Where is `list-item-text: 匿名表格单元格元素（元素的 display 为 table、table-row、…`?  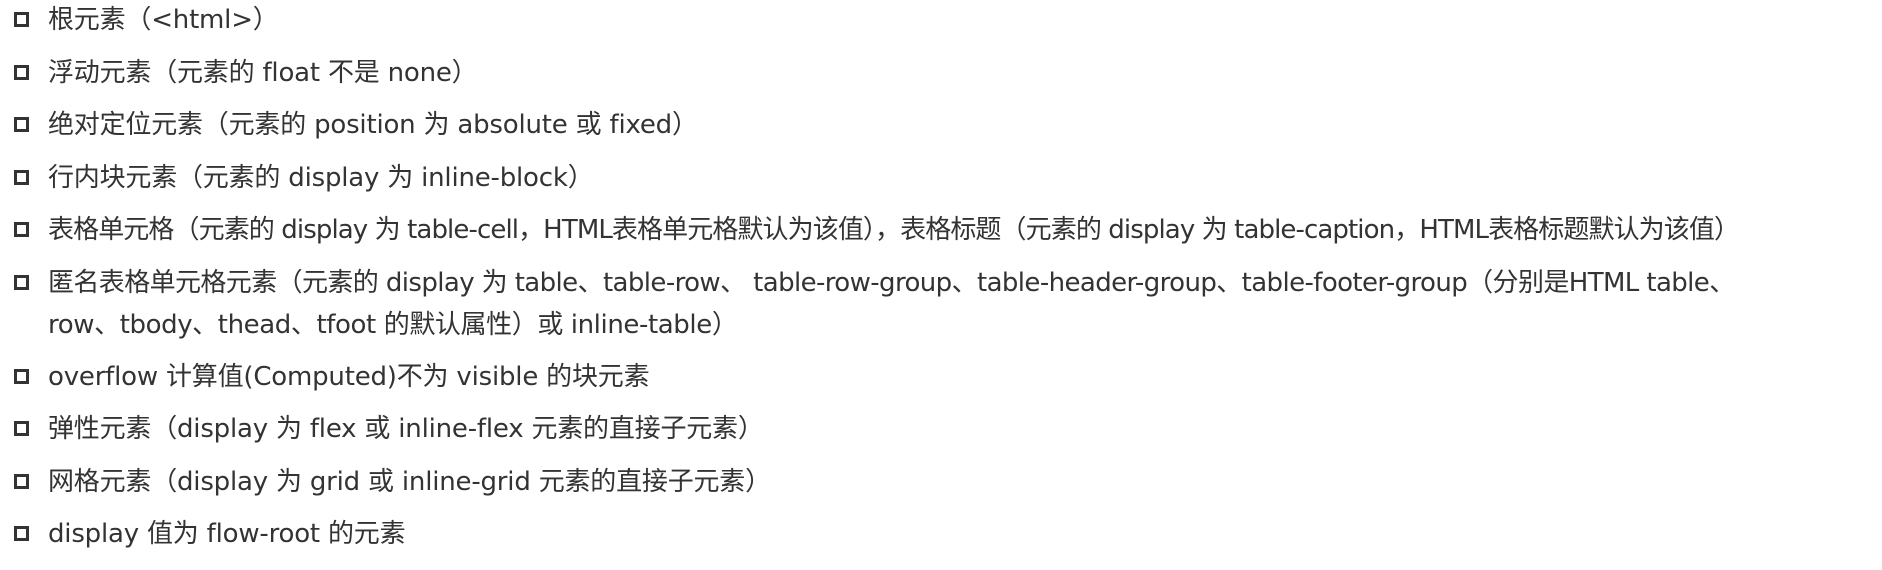
list-item-text: 匿名表格单元格元素（元素的 display 为 table、table-row、… is located at coordinates (891, 283).